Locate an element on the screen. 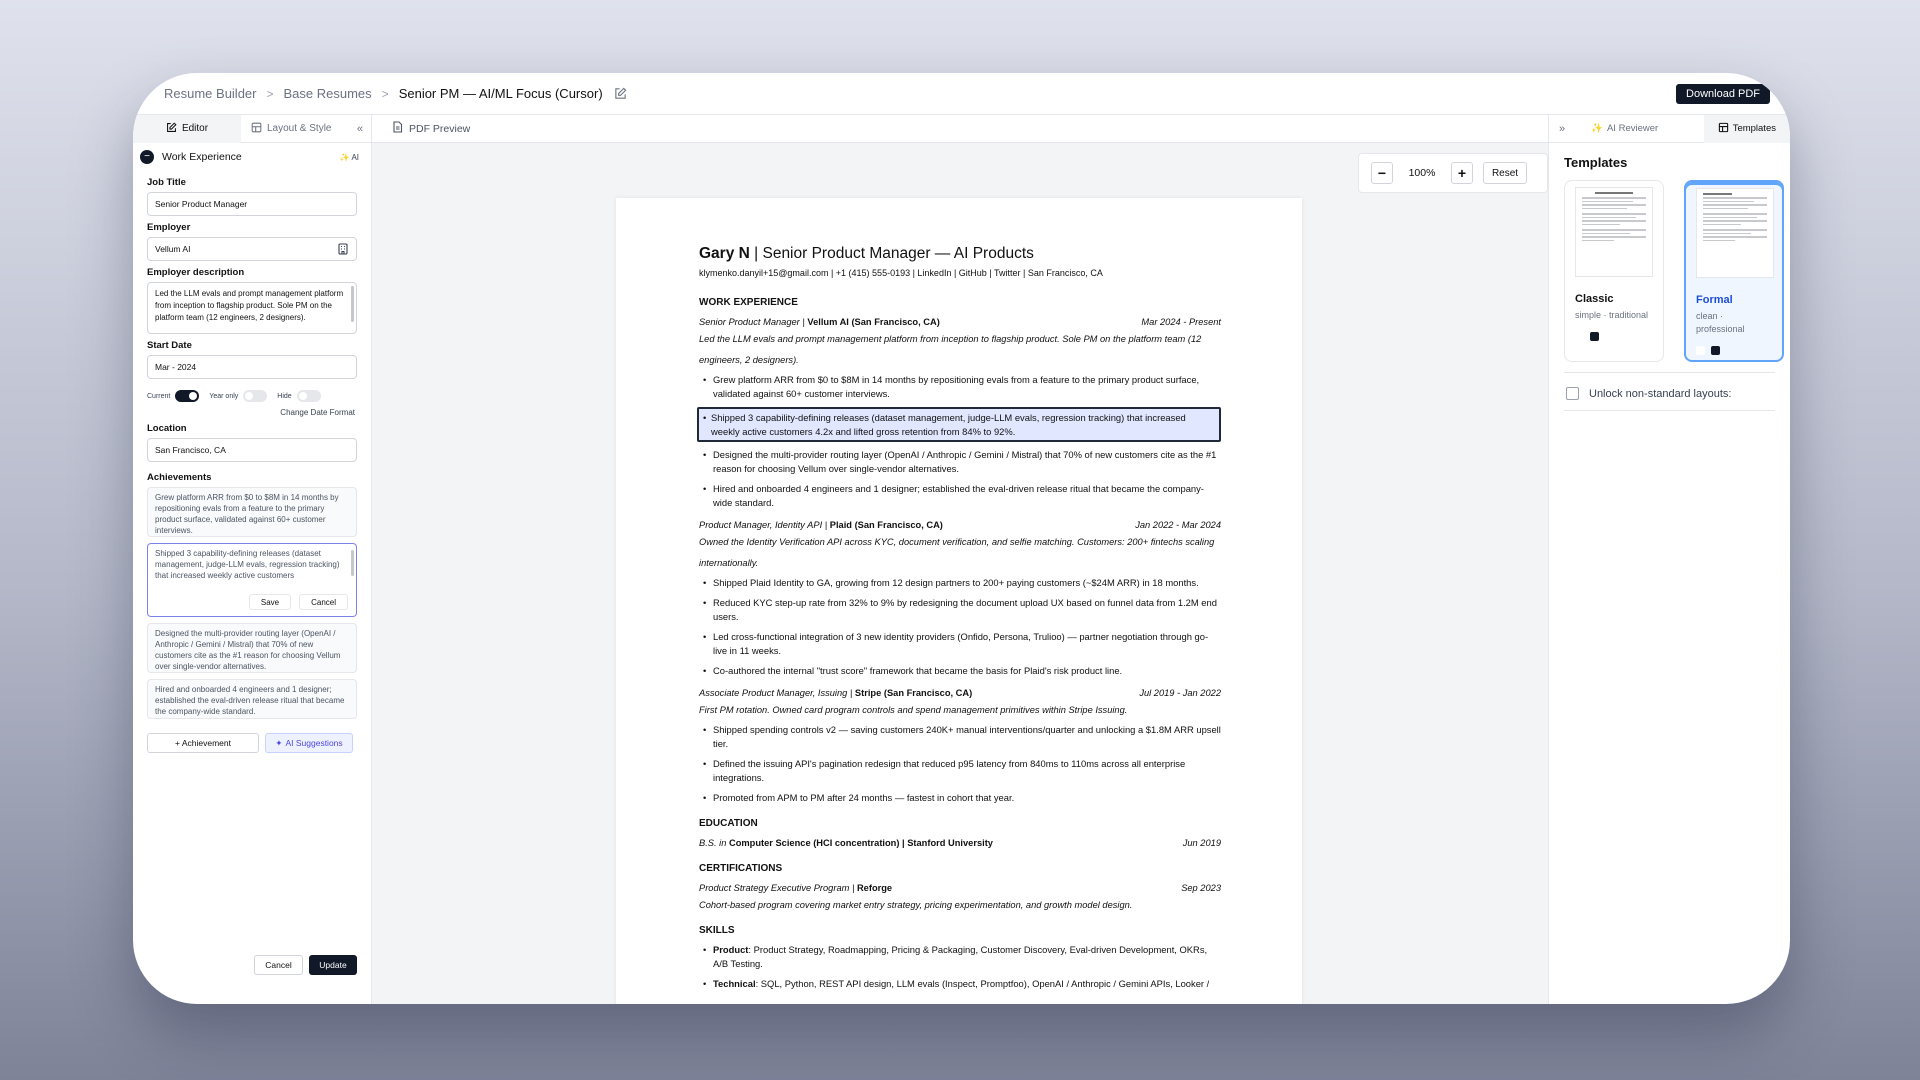  toggle-hide-label: Hide is located at coordinates (284, 396).